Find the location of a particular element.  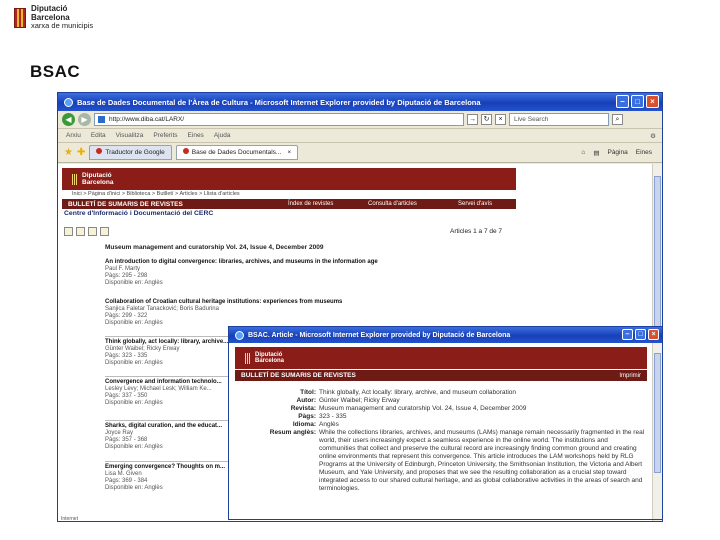

popup-bulleti-title: BULLETÍ DE SUMARIS DE REVISTES is located at coordinates (298, 375).